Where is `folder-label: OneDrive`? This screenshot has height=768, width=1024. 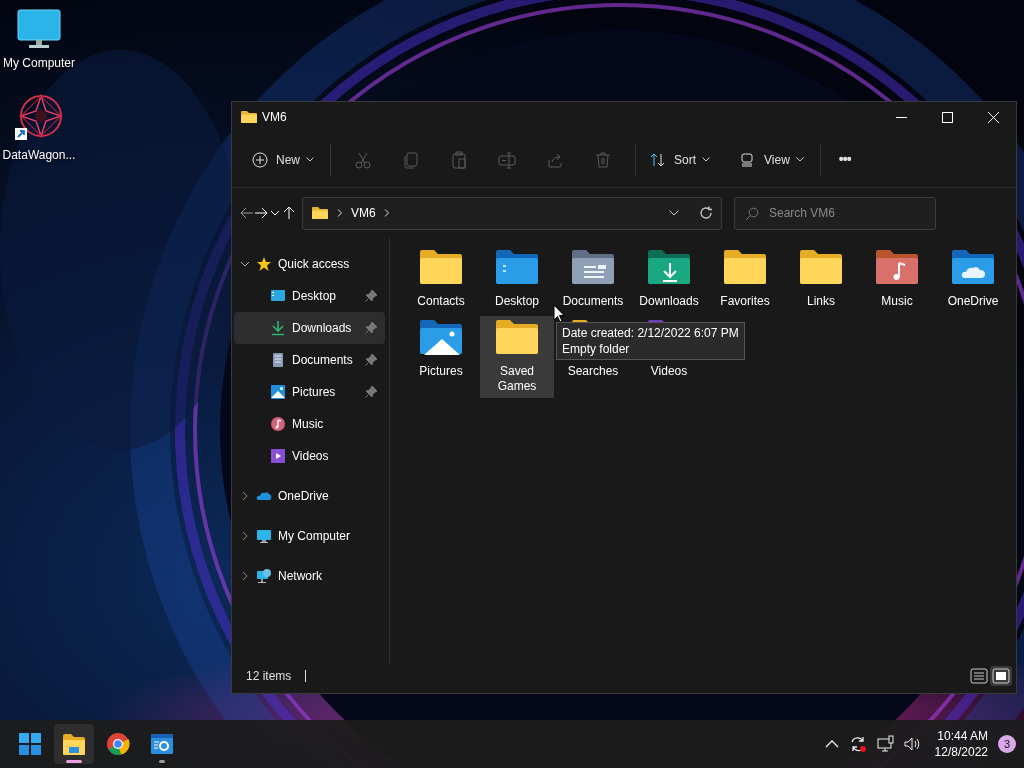 folder-label: OneDrive is located at coordinates (973, 301).